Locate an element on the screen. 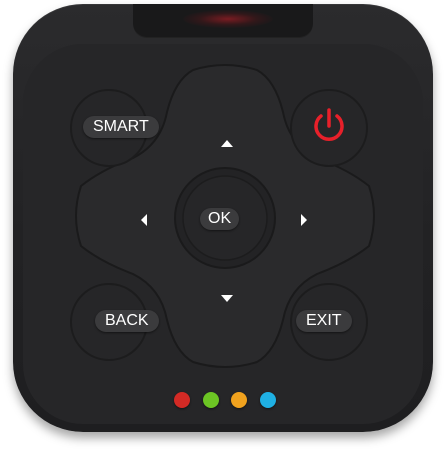  blue-button is located at coordinates (268, 400).